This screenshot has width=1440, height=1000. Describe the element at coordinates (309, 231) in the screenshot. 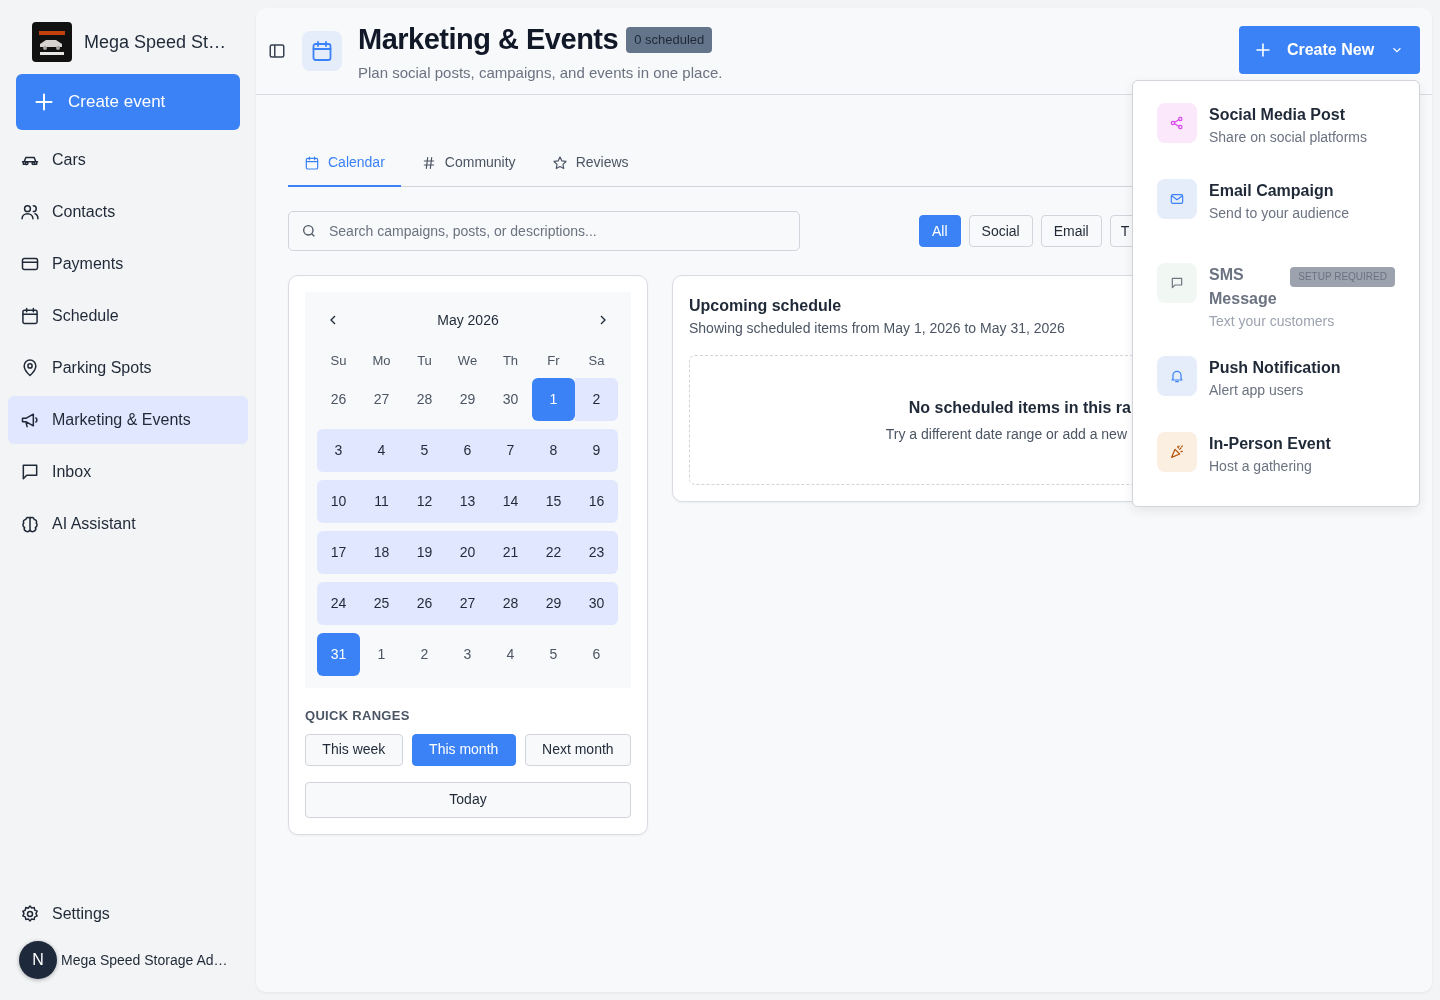

I see `search-icon` at that location.